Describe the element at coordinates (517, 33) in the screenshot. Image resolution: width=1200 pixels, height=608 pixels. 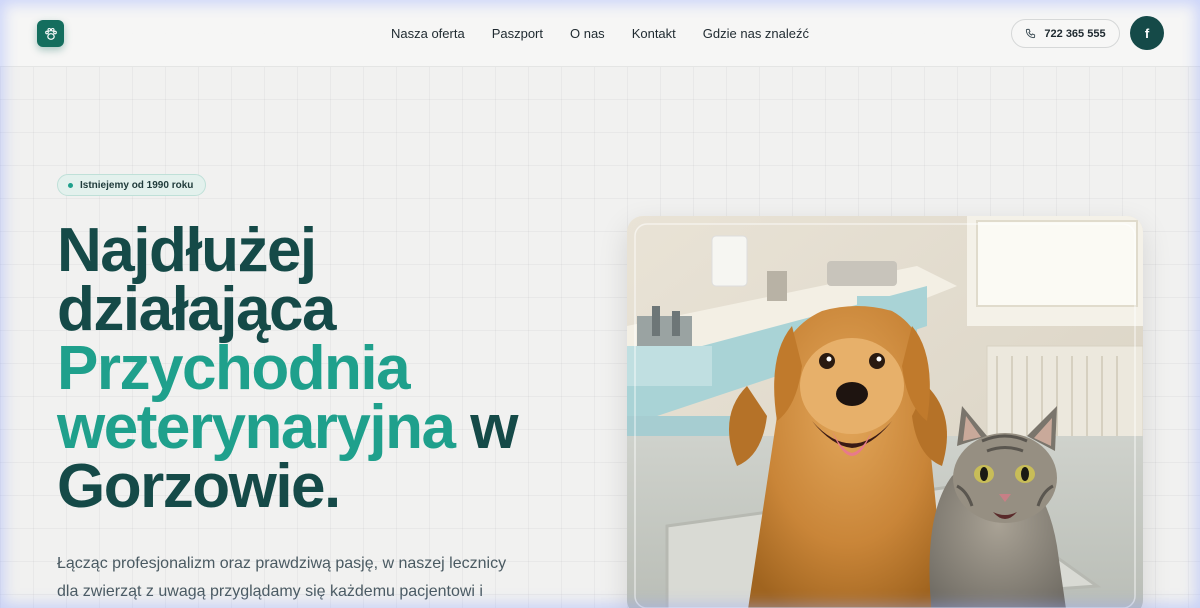
I see `nav-item-paszport: Paszport` at that location.